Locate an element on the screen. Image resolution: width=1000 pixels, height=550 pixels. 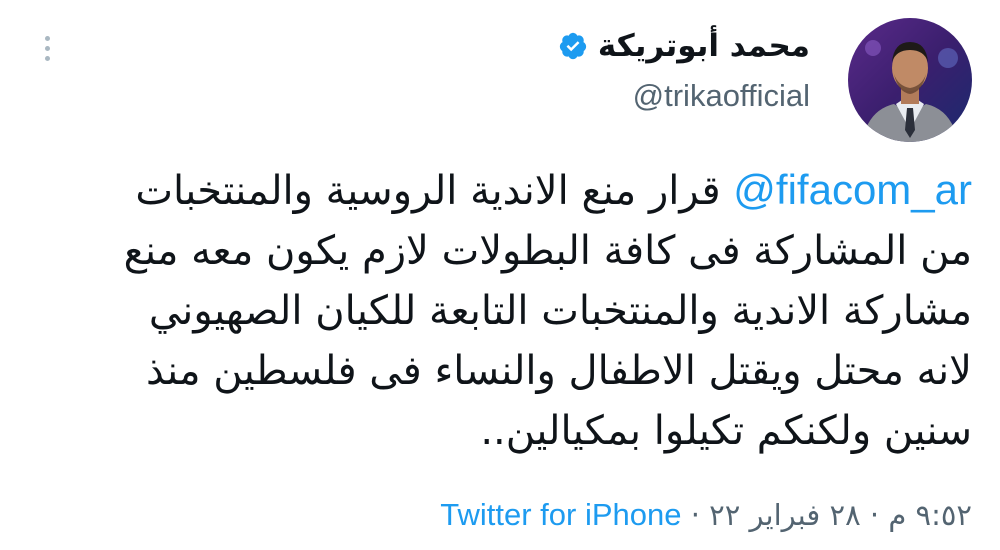
profile-photo-icon is located at coordinates (910, 80).